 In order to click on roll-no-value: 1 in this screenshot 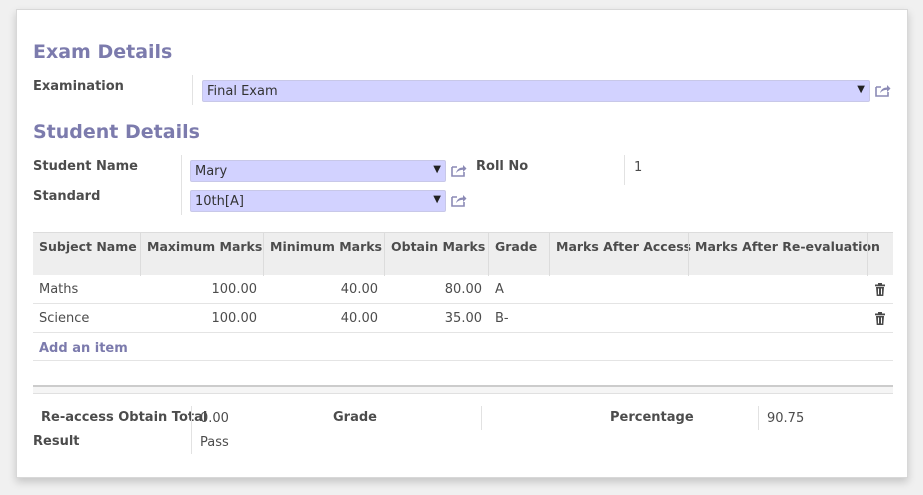, I will do `click(638, 167)`.